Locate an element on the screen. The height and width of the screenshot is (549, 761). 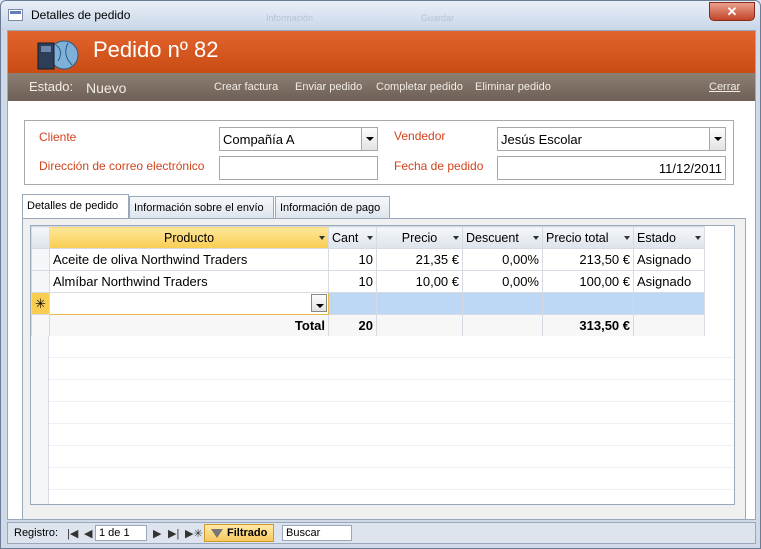
cell-descuento is located at coordinates (502, 303).